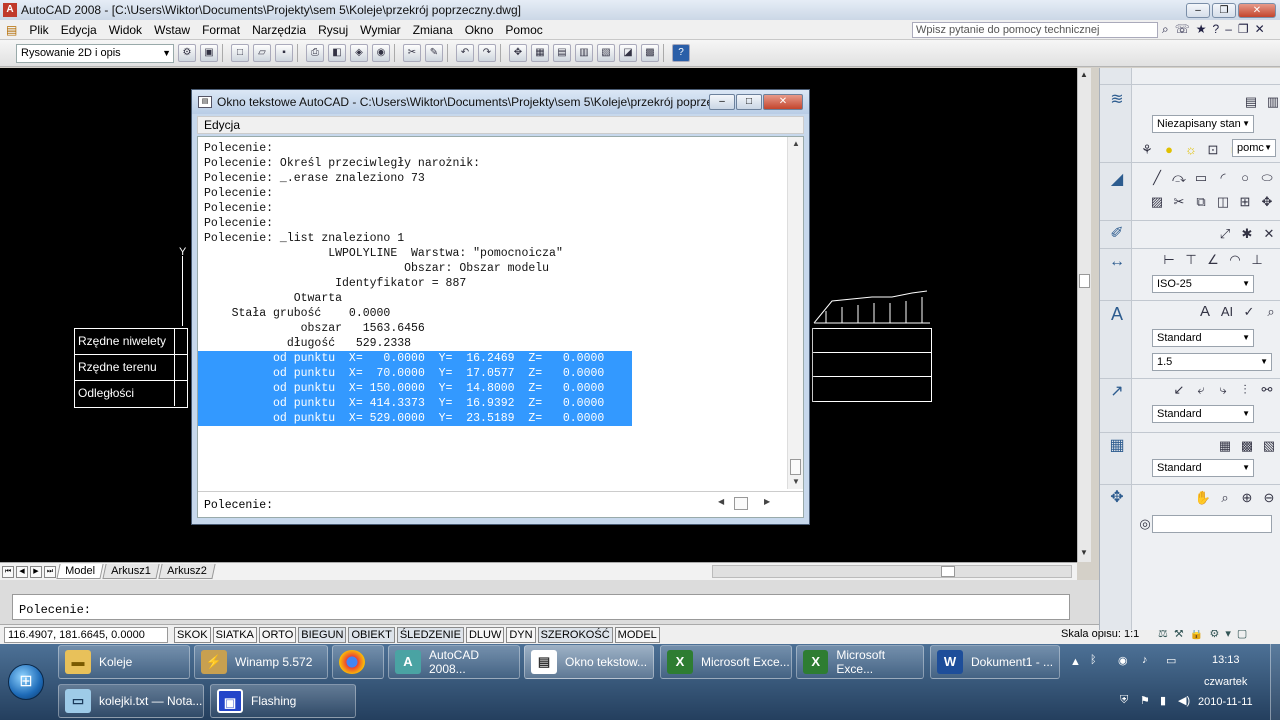 This screenshot has width=1280, height=720. Describe the element at coordinates (1201, 202) in the screenshot. I see `mirror-icon: ⧉` at that location.